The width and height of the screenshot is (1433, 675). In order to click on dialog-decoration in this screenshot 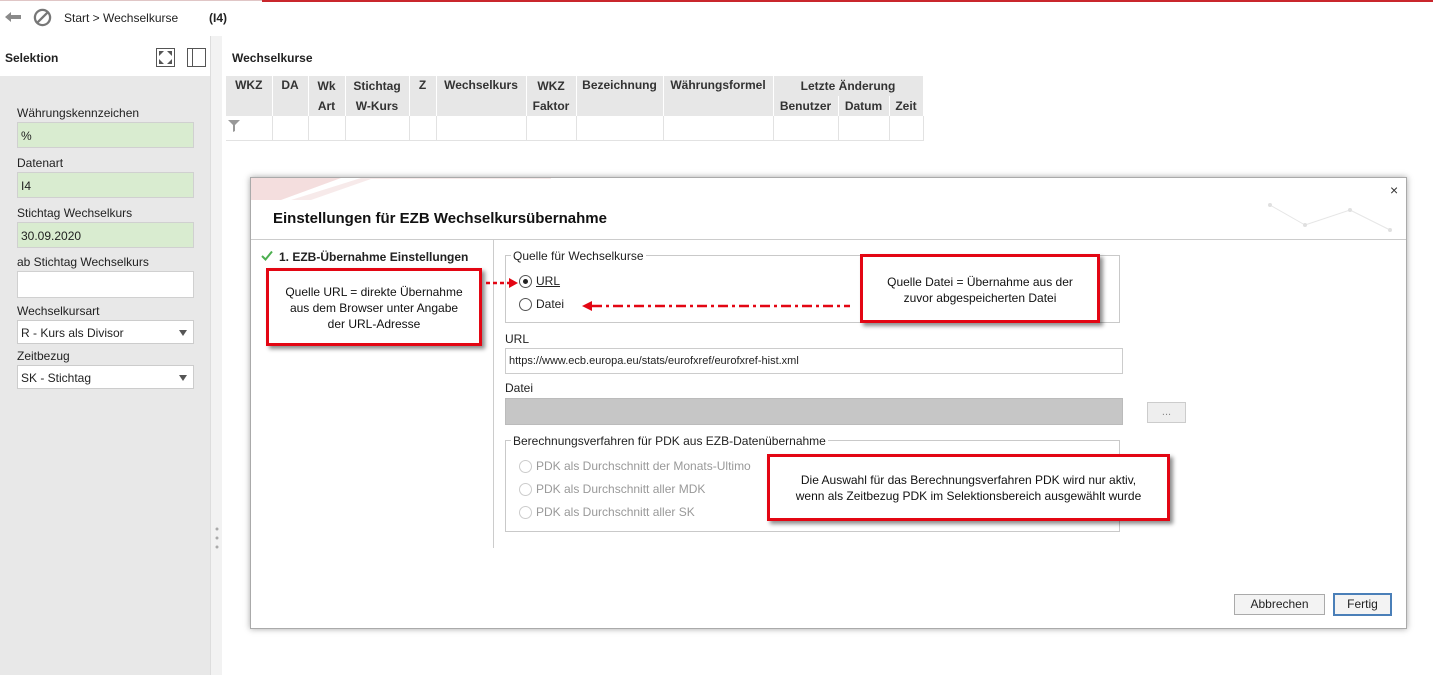, I will do `click(401, 189)`.